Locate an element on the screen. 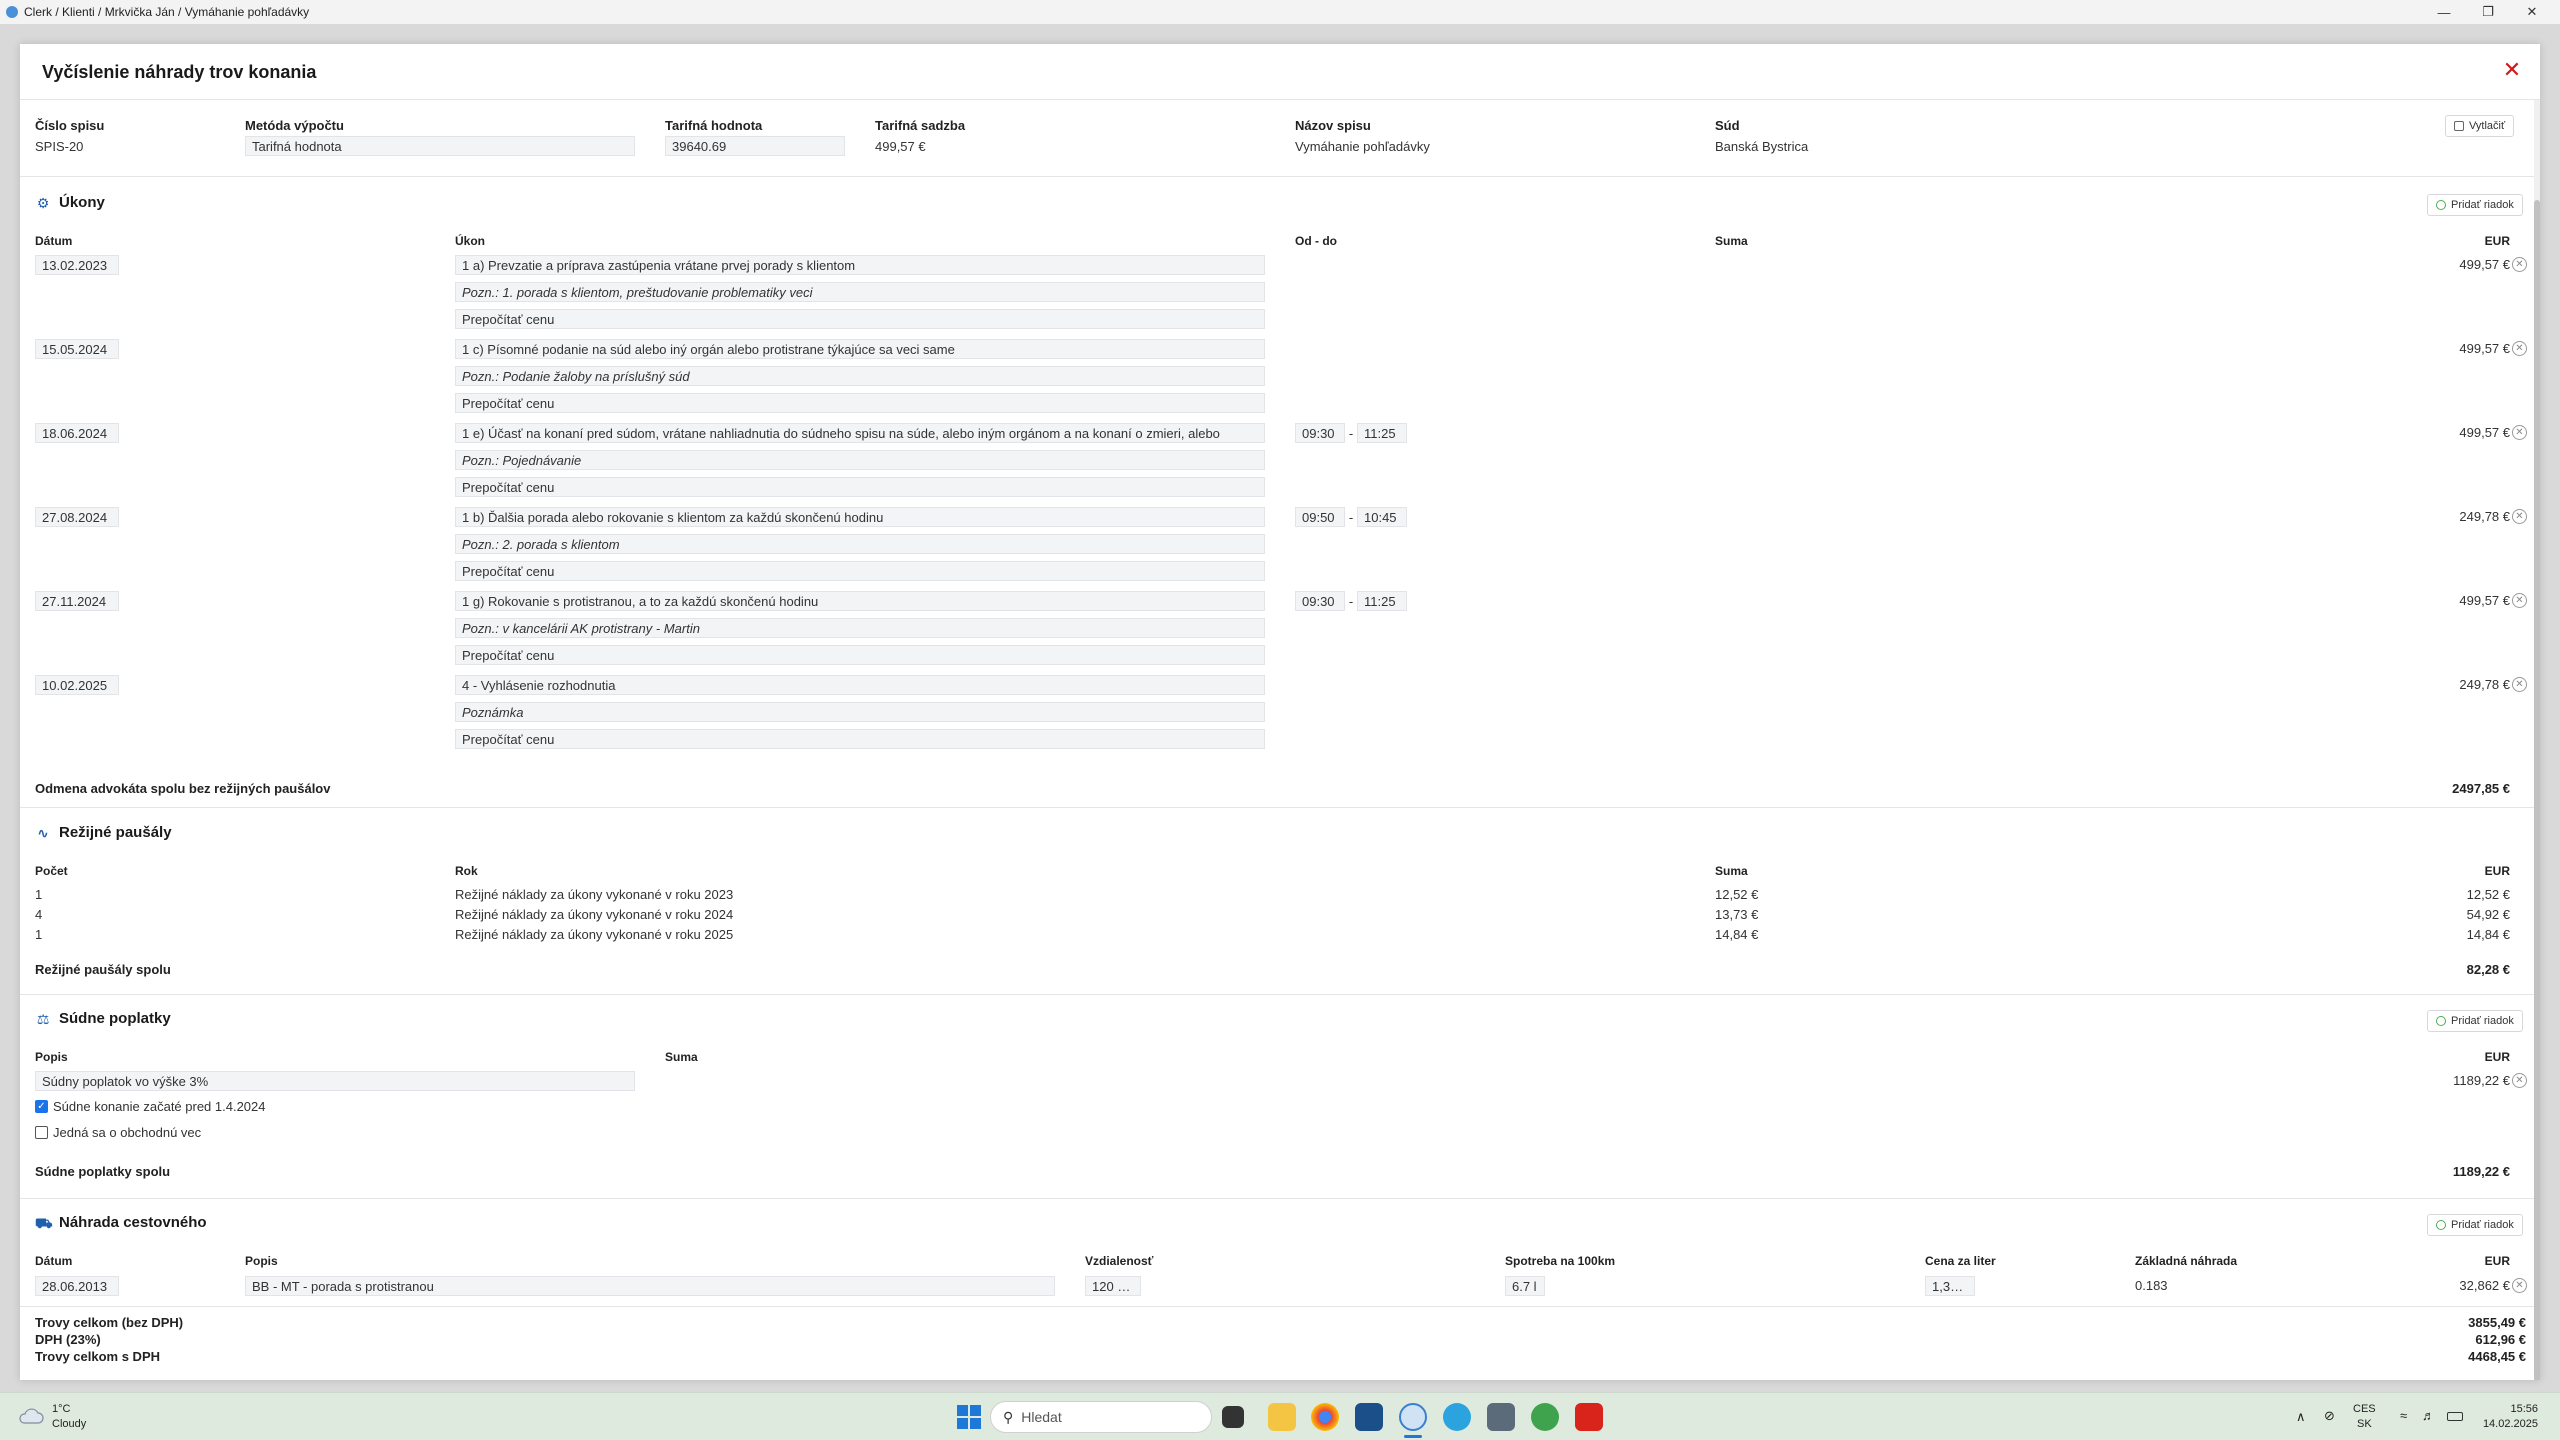 This screenshot has width=2560, height=1440. started-before-checkbox: ✓ is located at coordinates (41, 1106).